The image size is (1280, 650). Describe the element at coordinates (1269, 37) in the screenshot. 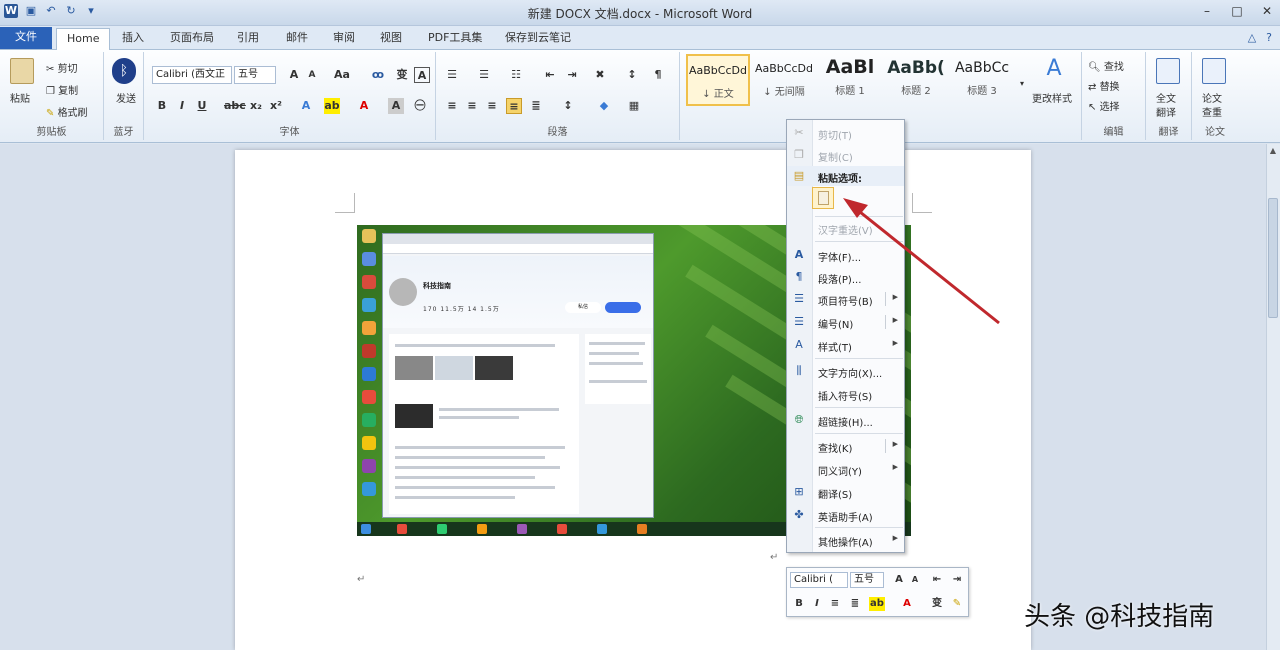

I see `help-icon: ?` at that location.